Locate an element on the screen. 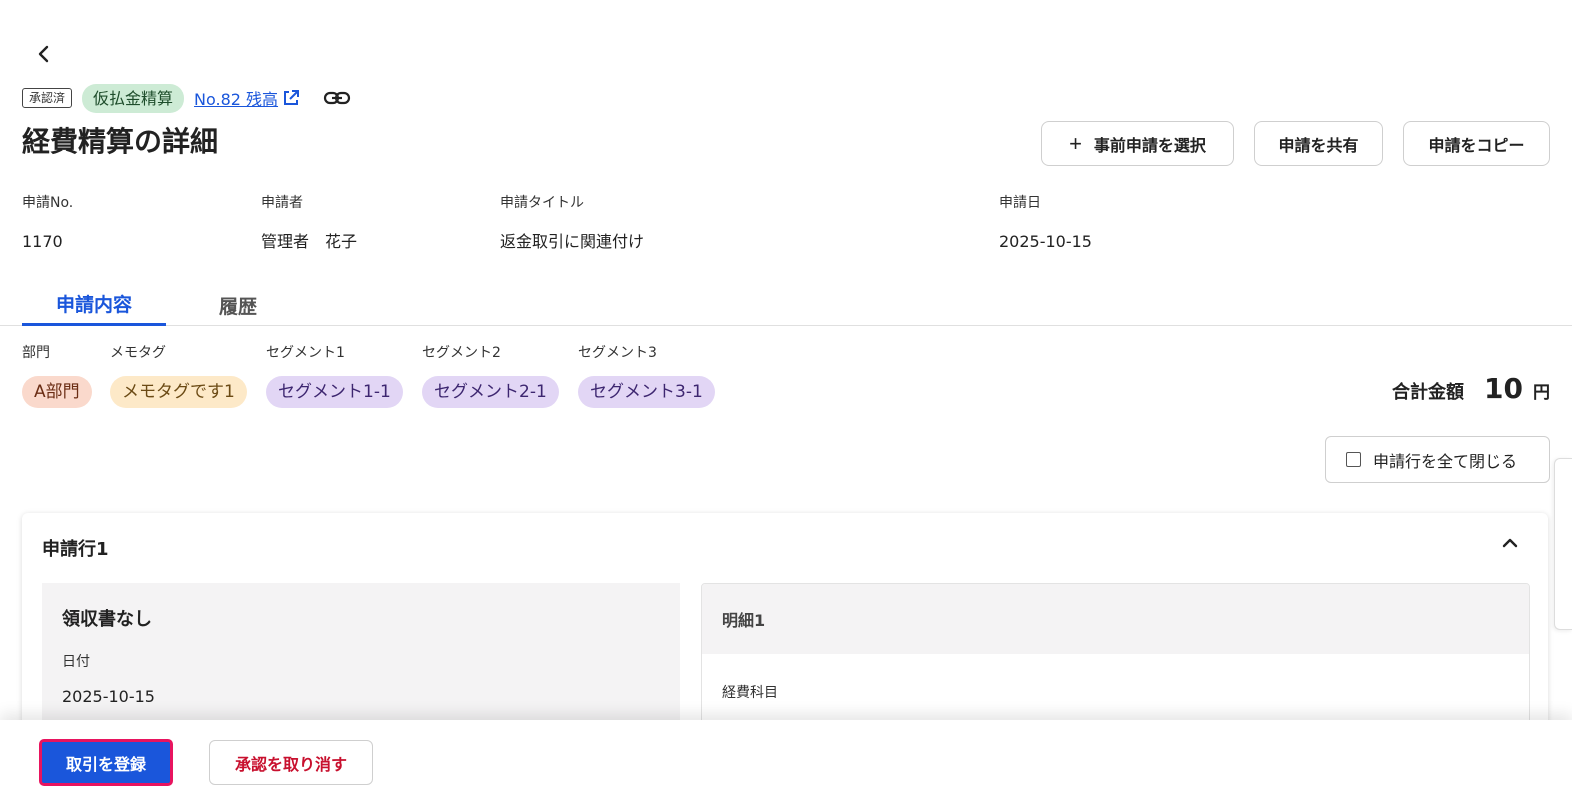  footer-bar: 取引を登録 承認を取り消す is located at coordinates (786, 760).